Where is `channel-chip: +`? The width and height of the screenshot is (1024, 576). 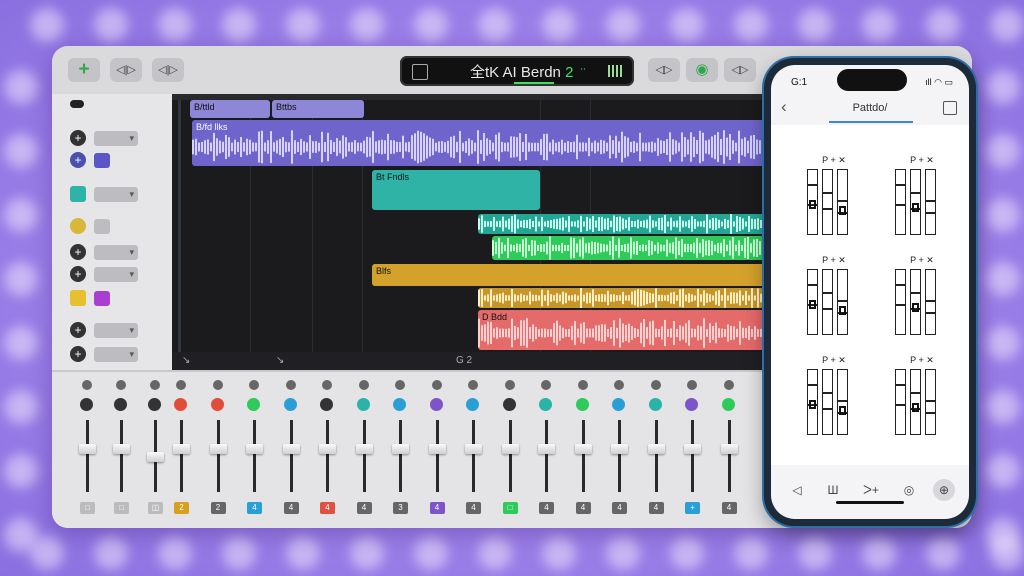
channel-chip: + is located at coordinates (692, 508).